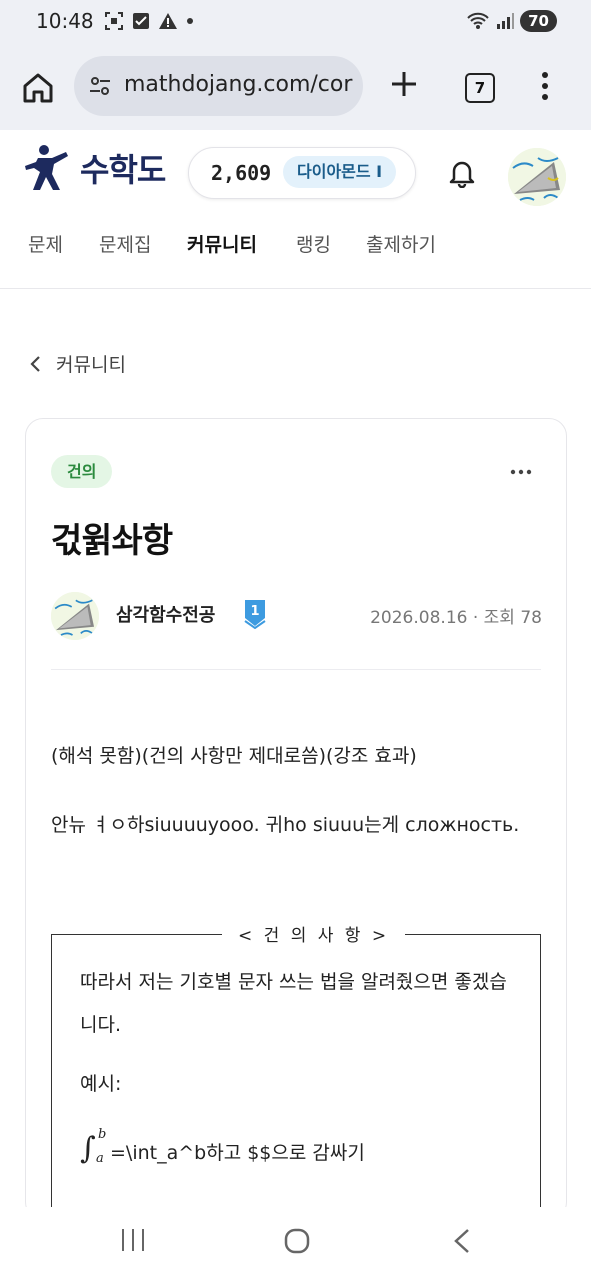 This screenshot has height=1280, width=591. I want to click on bell-icon, so click(462, 173).